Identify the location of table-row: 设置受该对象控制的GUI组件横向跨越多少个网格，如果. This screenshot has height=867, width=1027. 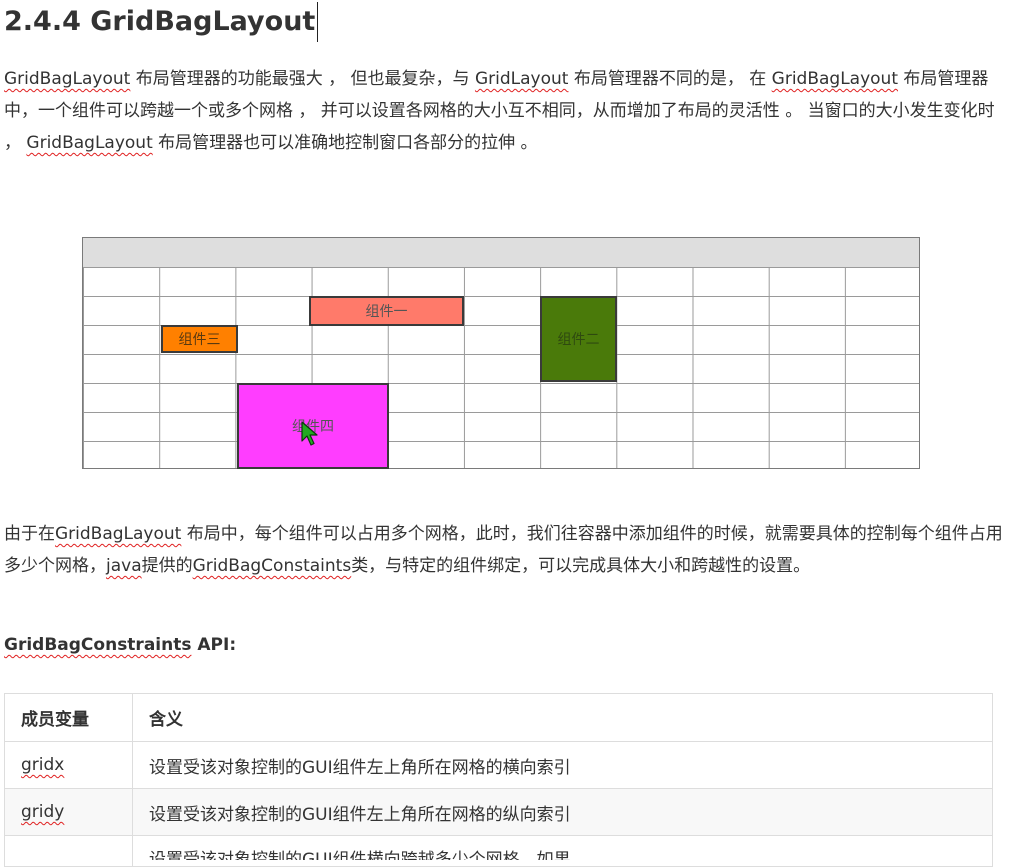
(498, 851).